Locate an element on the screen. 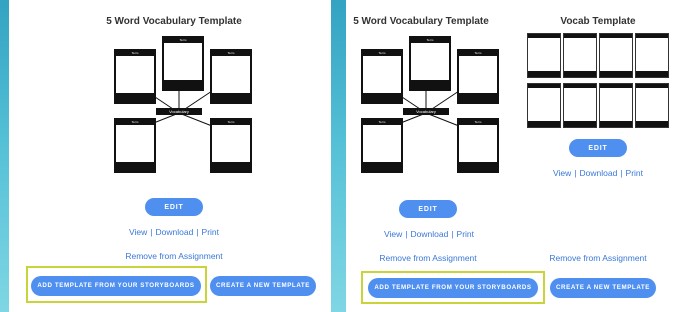  vocab-grid-thumbnail is located at coordinates (598, 83).